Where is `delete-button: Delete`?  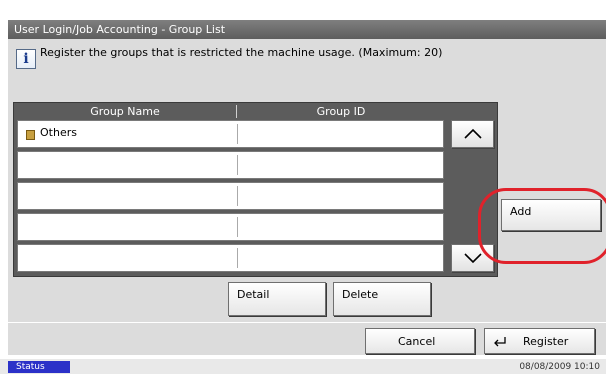
delete-button: Delete is located at coordinates (382, 299).